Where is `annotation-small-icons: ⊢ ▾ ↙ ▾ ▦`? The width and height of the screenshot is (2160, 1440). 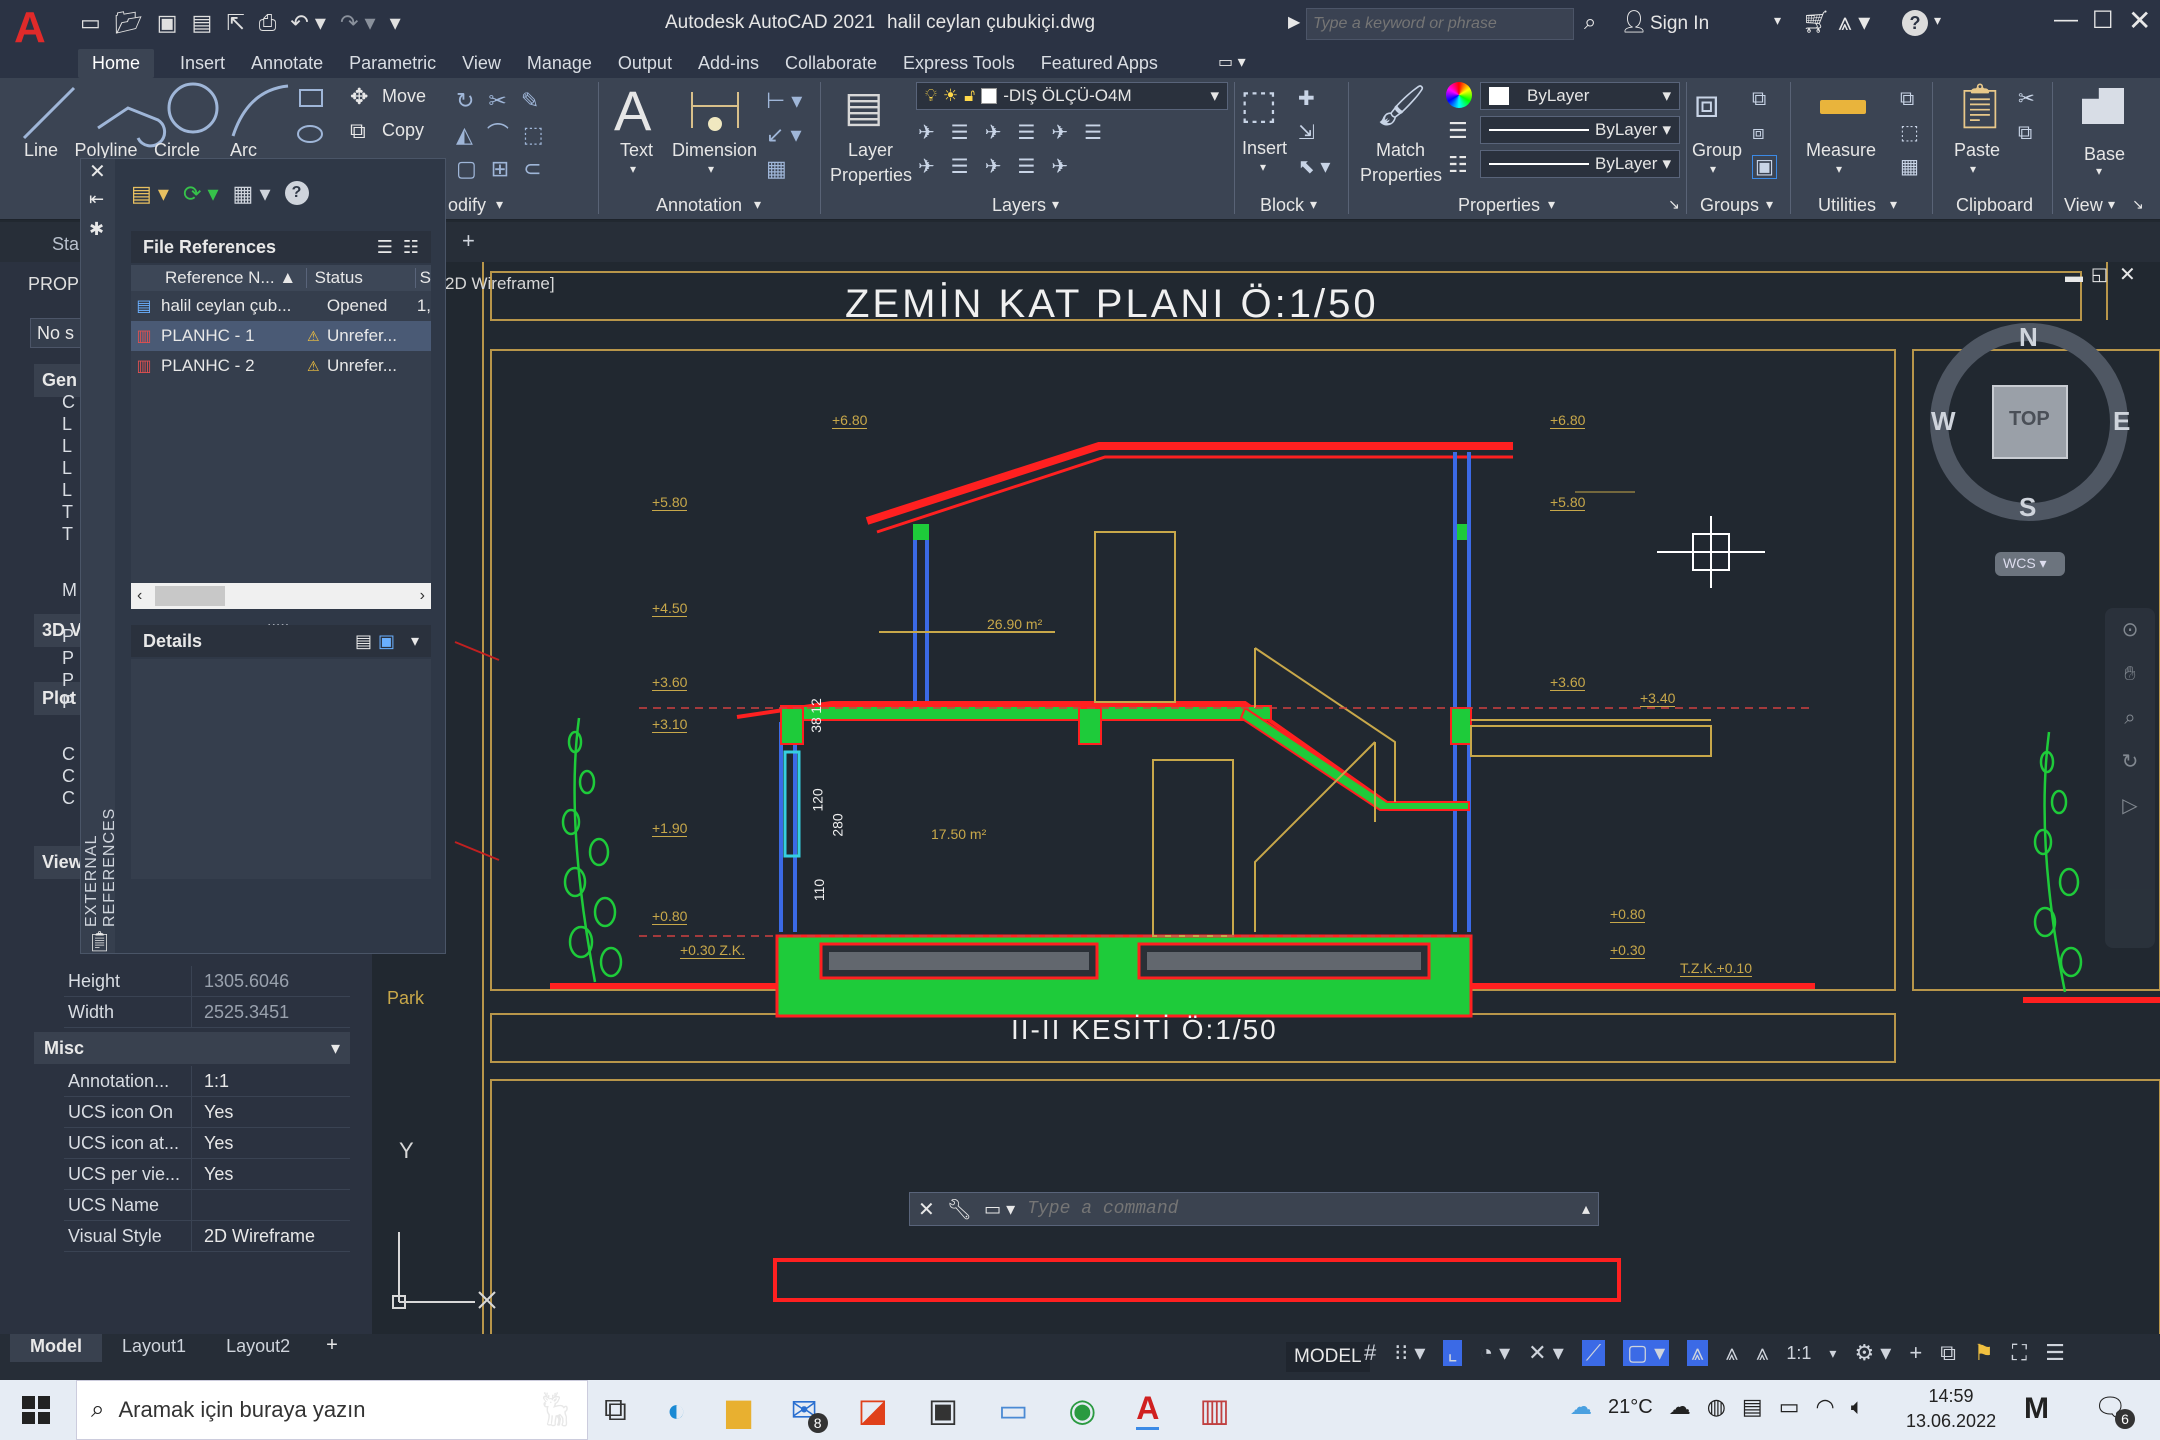
annotation-small-icons: ⊢ ▾ ↙ ▾ ▦ is located at coordinates (784, 135).